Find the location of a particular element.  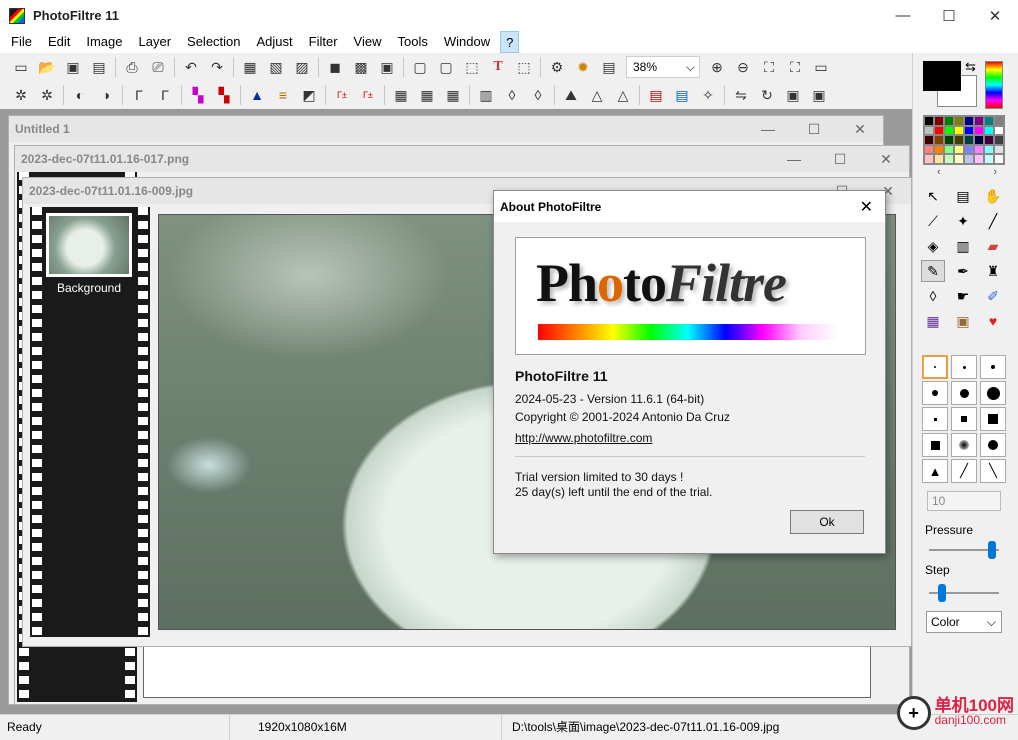

gradient-map-icon: ▤ is located at coordinates (656, 95).